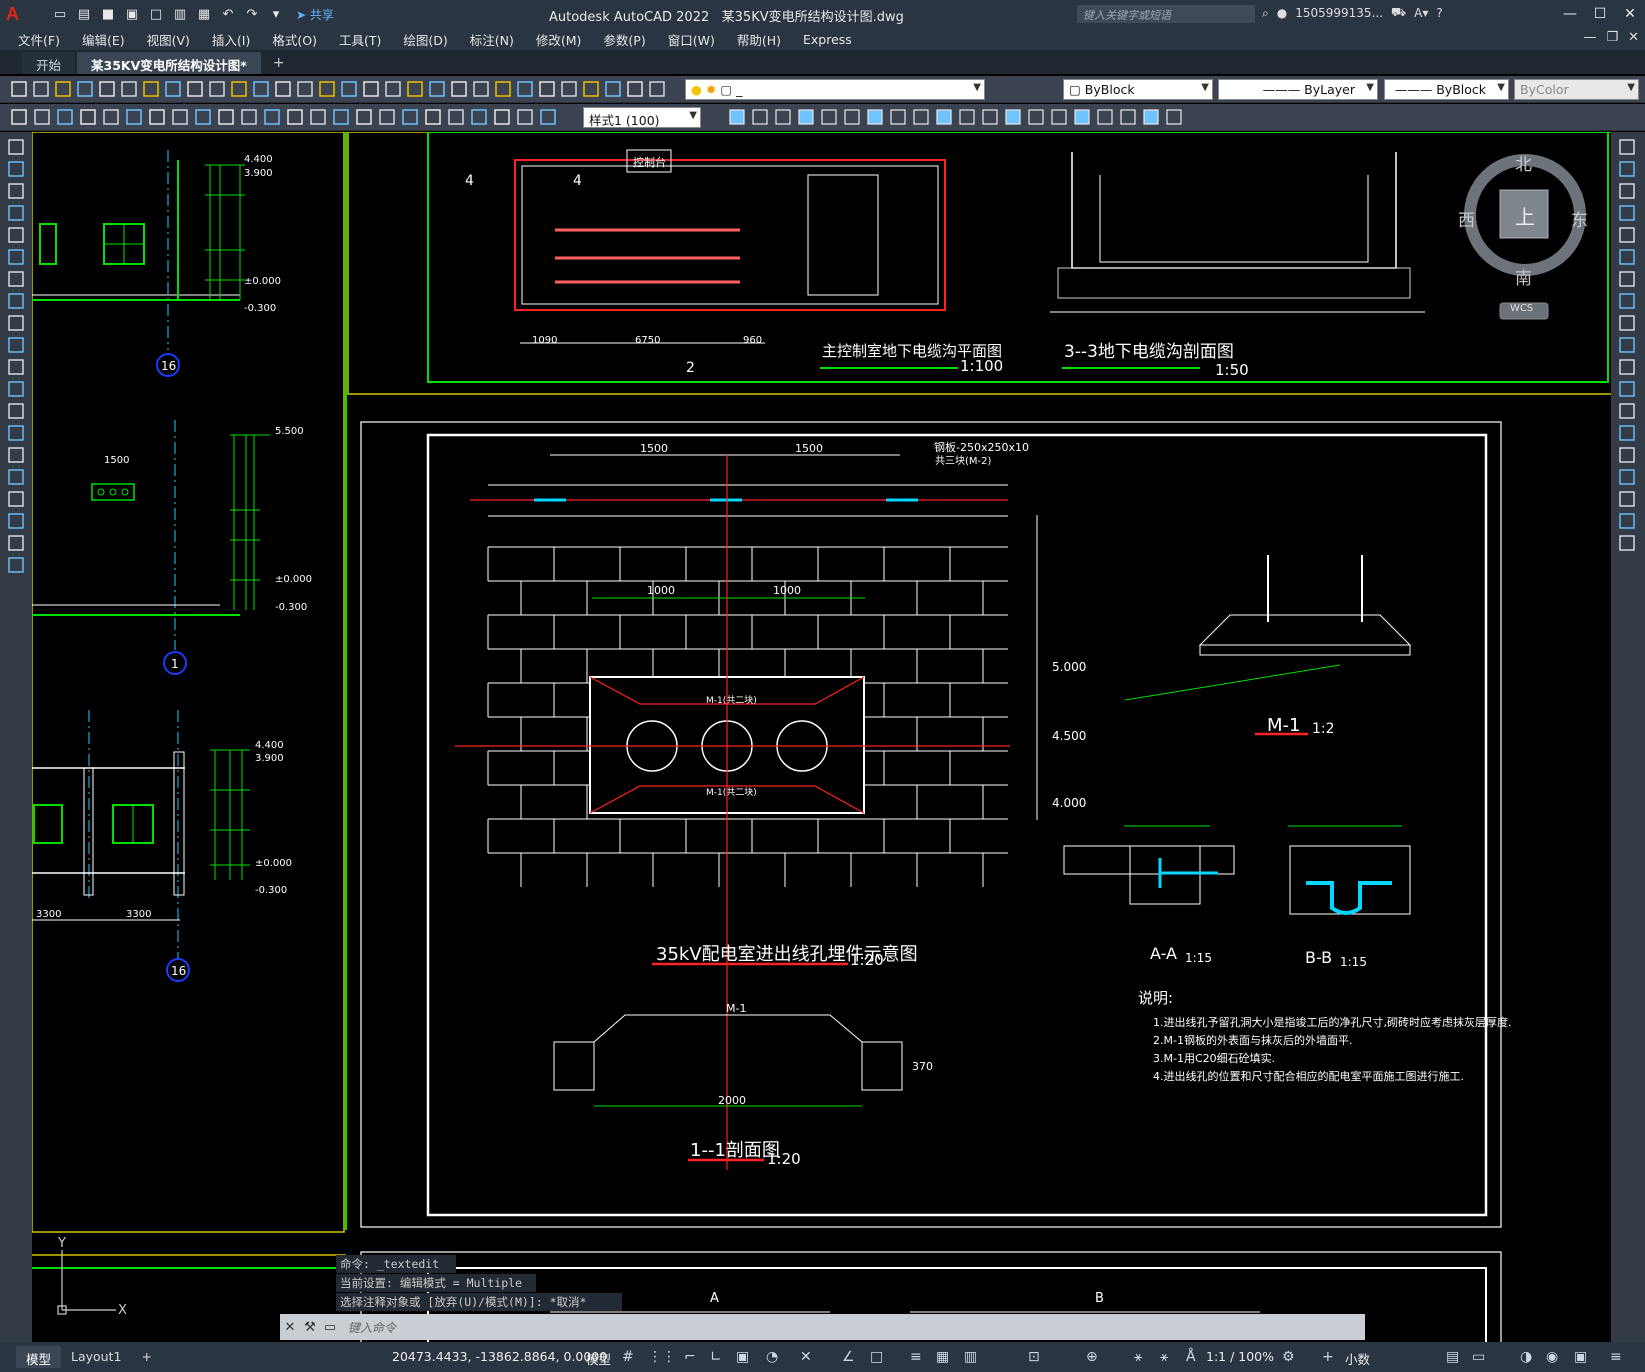 Image resolution: width=1645 pixels, height=1372 pixels. I want to click on menu-item: 标注(N), so click(492, 39).